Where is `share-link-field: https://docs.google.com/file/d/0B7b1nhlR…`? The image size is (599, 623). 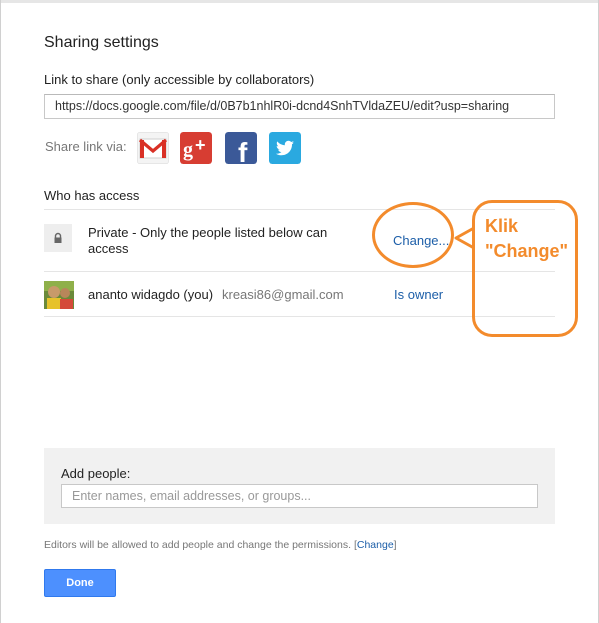 share-link-field: https://docs.google.com/file/d/0B7b1nhlR… is located at coordinates (299, 106).